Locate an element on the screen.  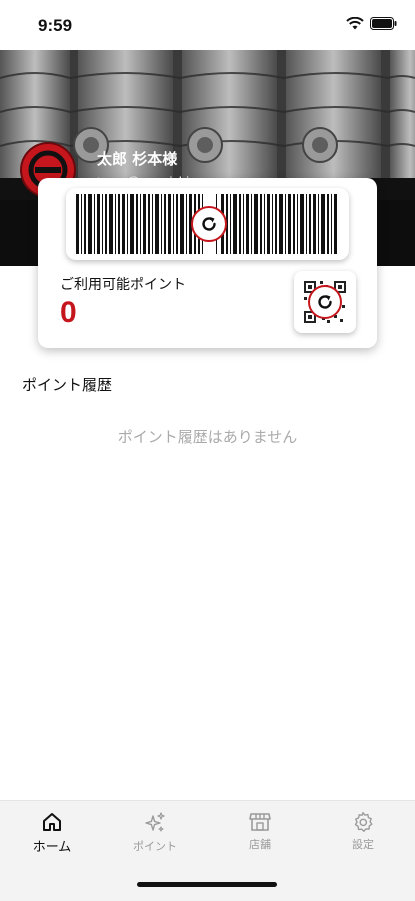
user-name: 太郎 杉本様 is located at coordinates (137, 159).